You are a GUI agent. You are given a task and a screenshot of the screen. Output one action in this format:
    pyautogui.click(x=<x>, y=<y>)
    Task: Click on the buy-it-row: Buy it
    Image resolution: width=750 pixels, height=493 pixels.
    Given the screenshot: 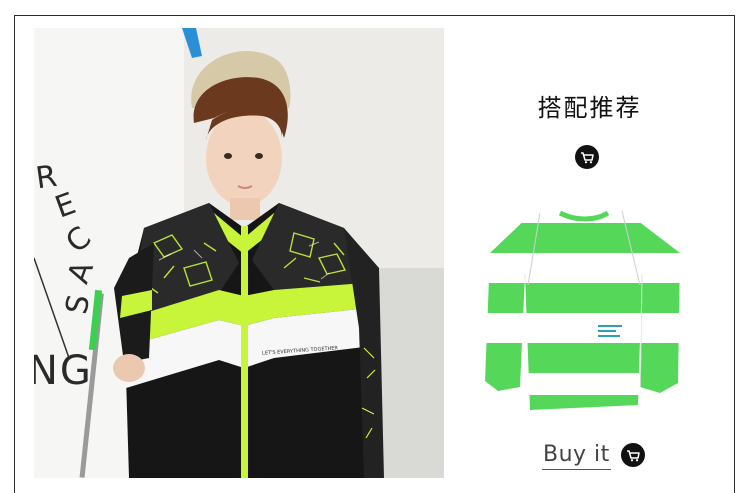 What is the action you would take?
    pyautogui.click(x=593, y=455)
    